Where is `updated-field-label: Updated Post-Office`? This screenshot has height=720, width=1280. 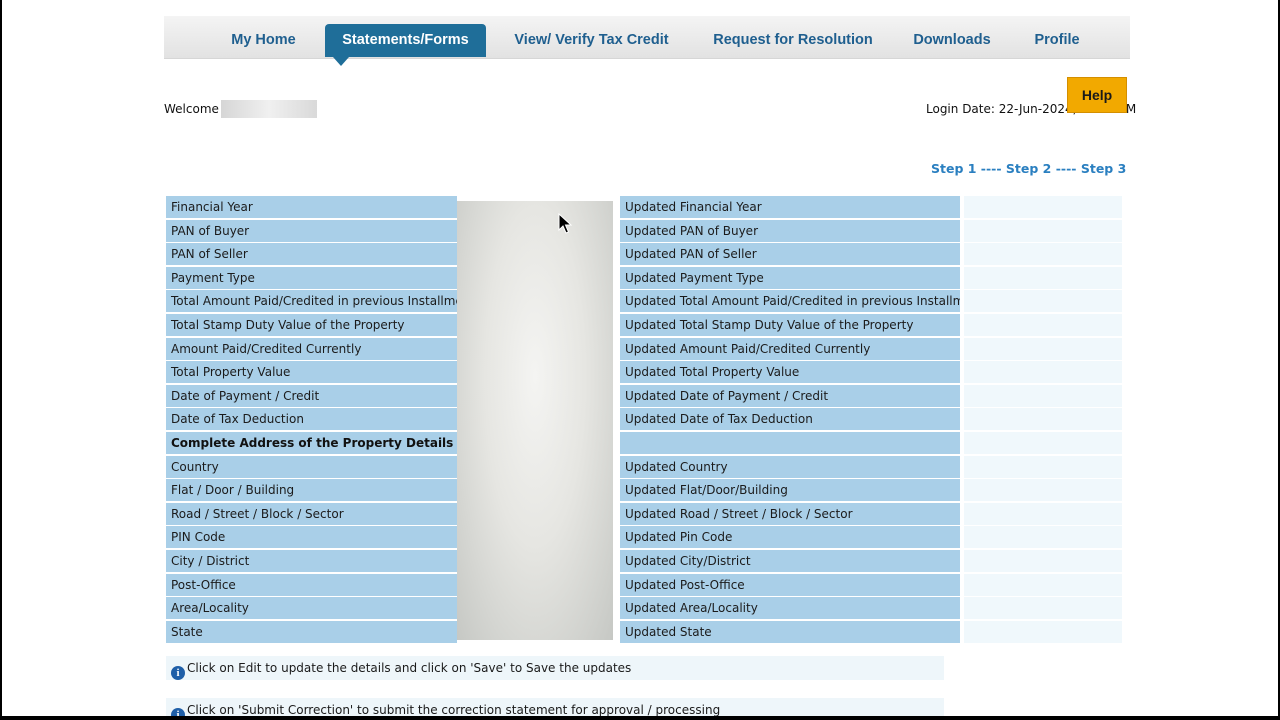
updated-field-label: Updated Post-Office is located at coordinates (790, 585).